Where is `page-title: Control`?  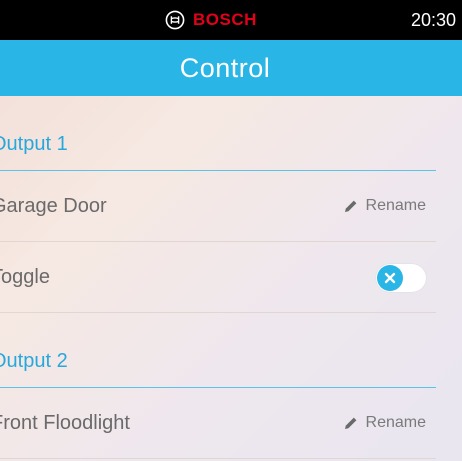 page-title: Control is located at coordinates (225, 67).